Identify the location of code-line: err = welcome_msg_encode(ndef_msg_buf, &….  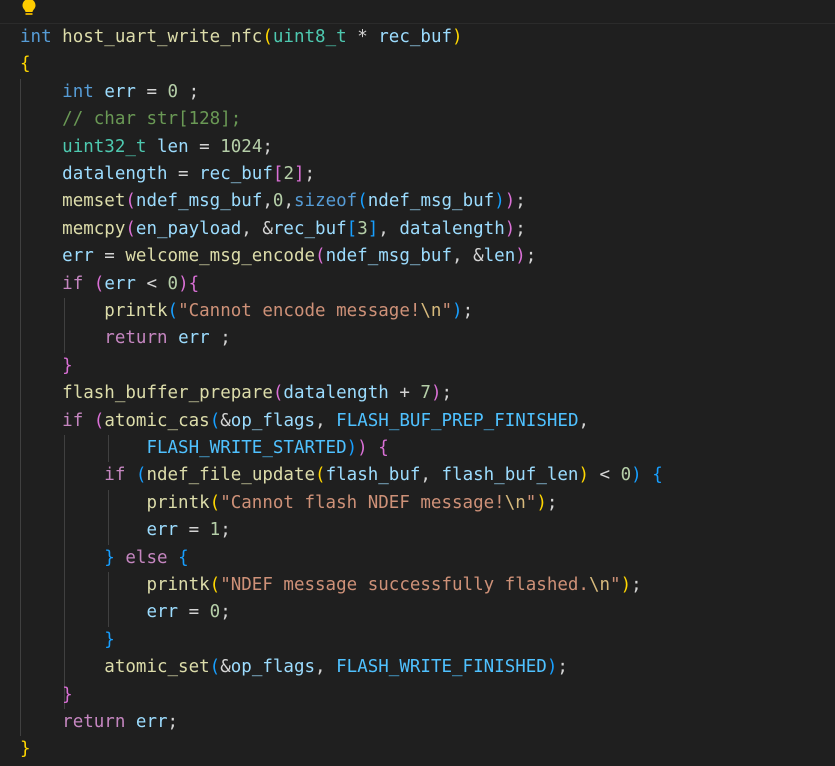
(278, 256).